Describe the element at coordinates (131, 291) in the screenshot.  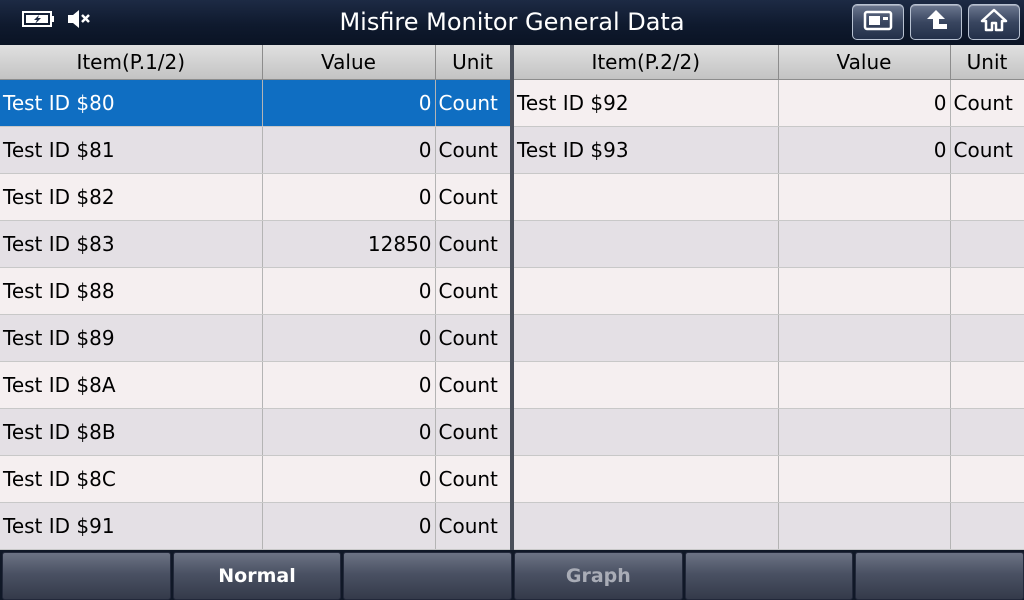
I see `row-item: Test ID $88` at that location.